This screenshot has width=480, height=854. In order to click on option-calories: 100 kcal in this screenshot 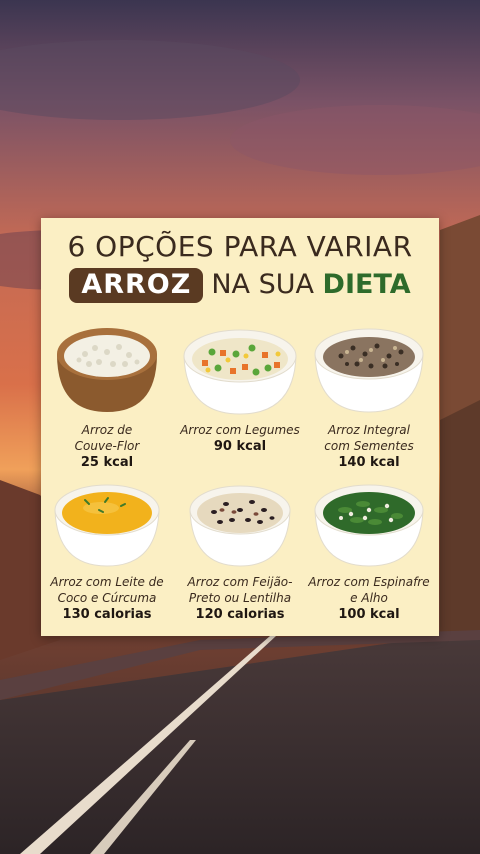, I will do `click(369, 614)`.